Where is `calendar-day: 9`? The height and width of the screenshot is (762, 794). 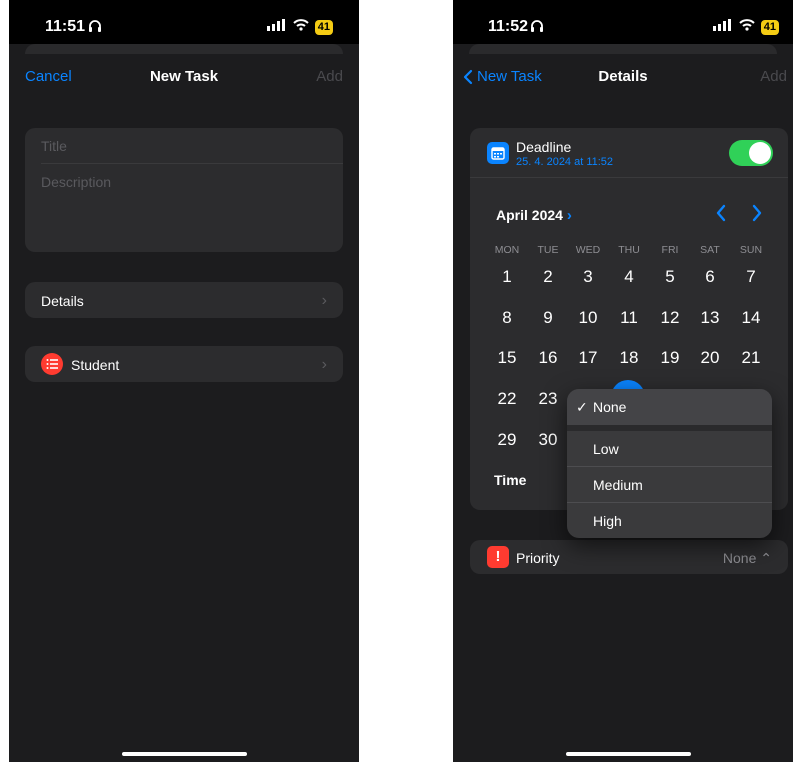
calendar-day: 9 is located at coordinates (548, 318).